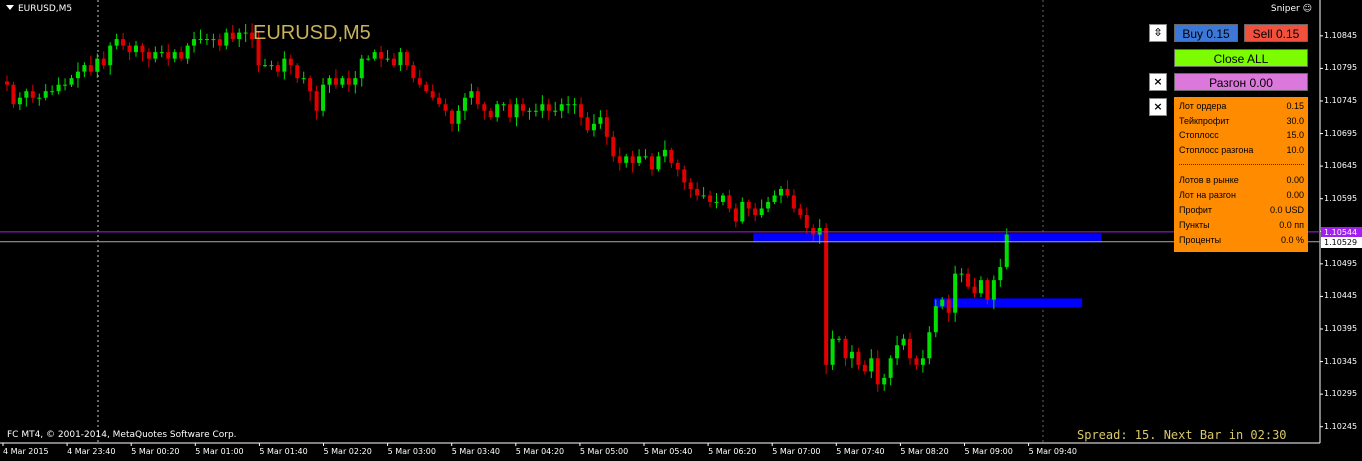 The width and height of the screenshot is (1362, 461). What do you see at coordinates (1206, 33) in the screenshot?
I see `buy-button: Buy 0.15` at bounding box center [1206, 33].